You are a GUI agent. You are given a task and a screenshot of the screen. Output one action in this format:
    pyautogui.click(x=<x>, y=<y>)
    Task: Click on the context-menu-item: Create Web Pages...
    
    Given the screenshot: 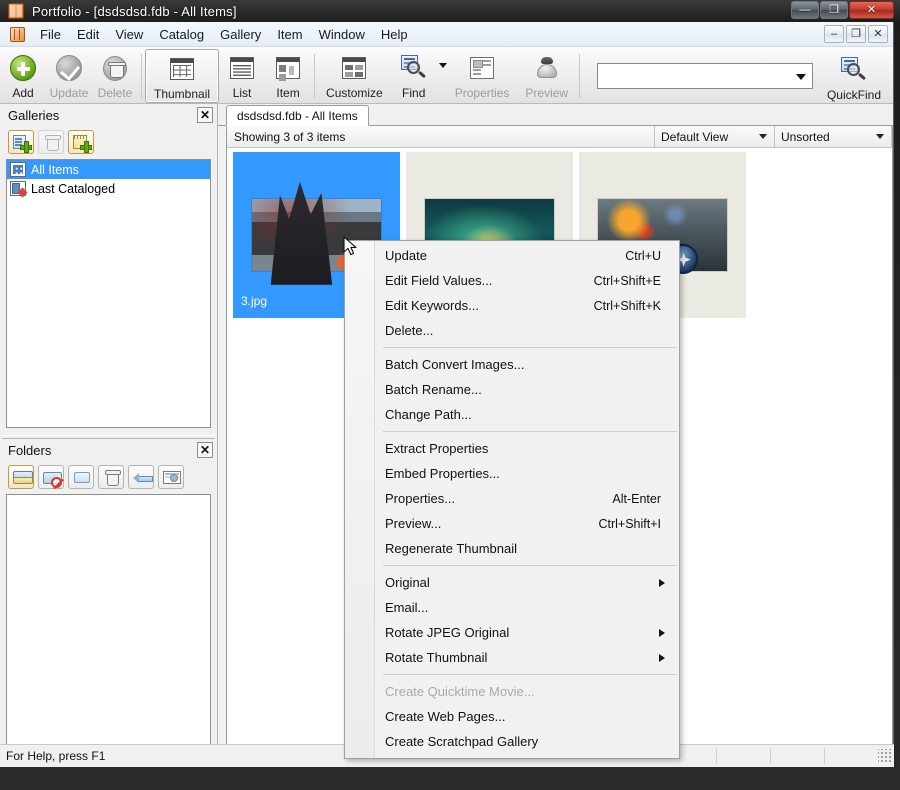 What is the action you would take?
    pyautogui.click(x=512, y=716)
    